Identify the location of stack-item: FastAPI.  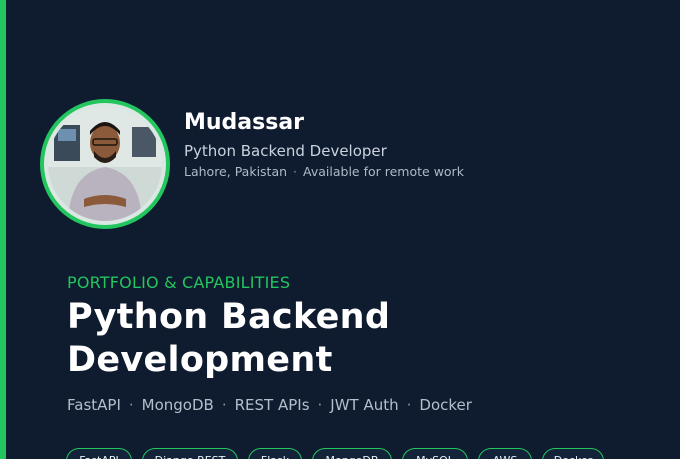
(94, 405).